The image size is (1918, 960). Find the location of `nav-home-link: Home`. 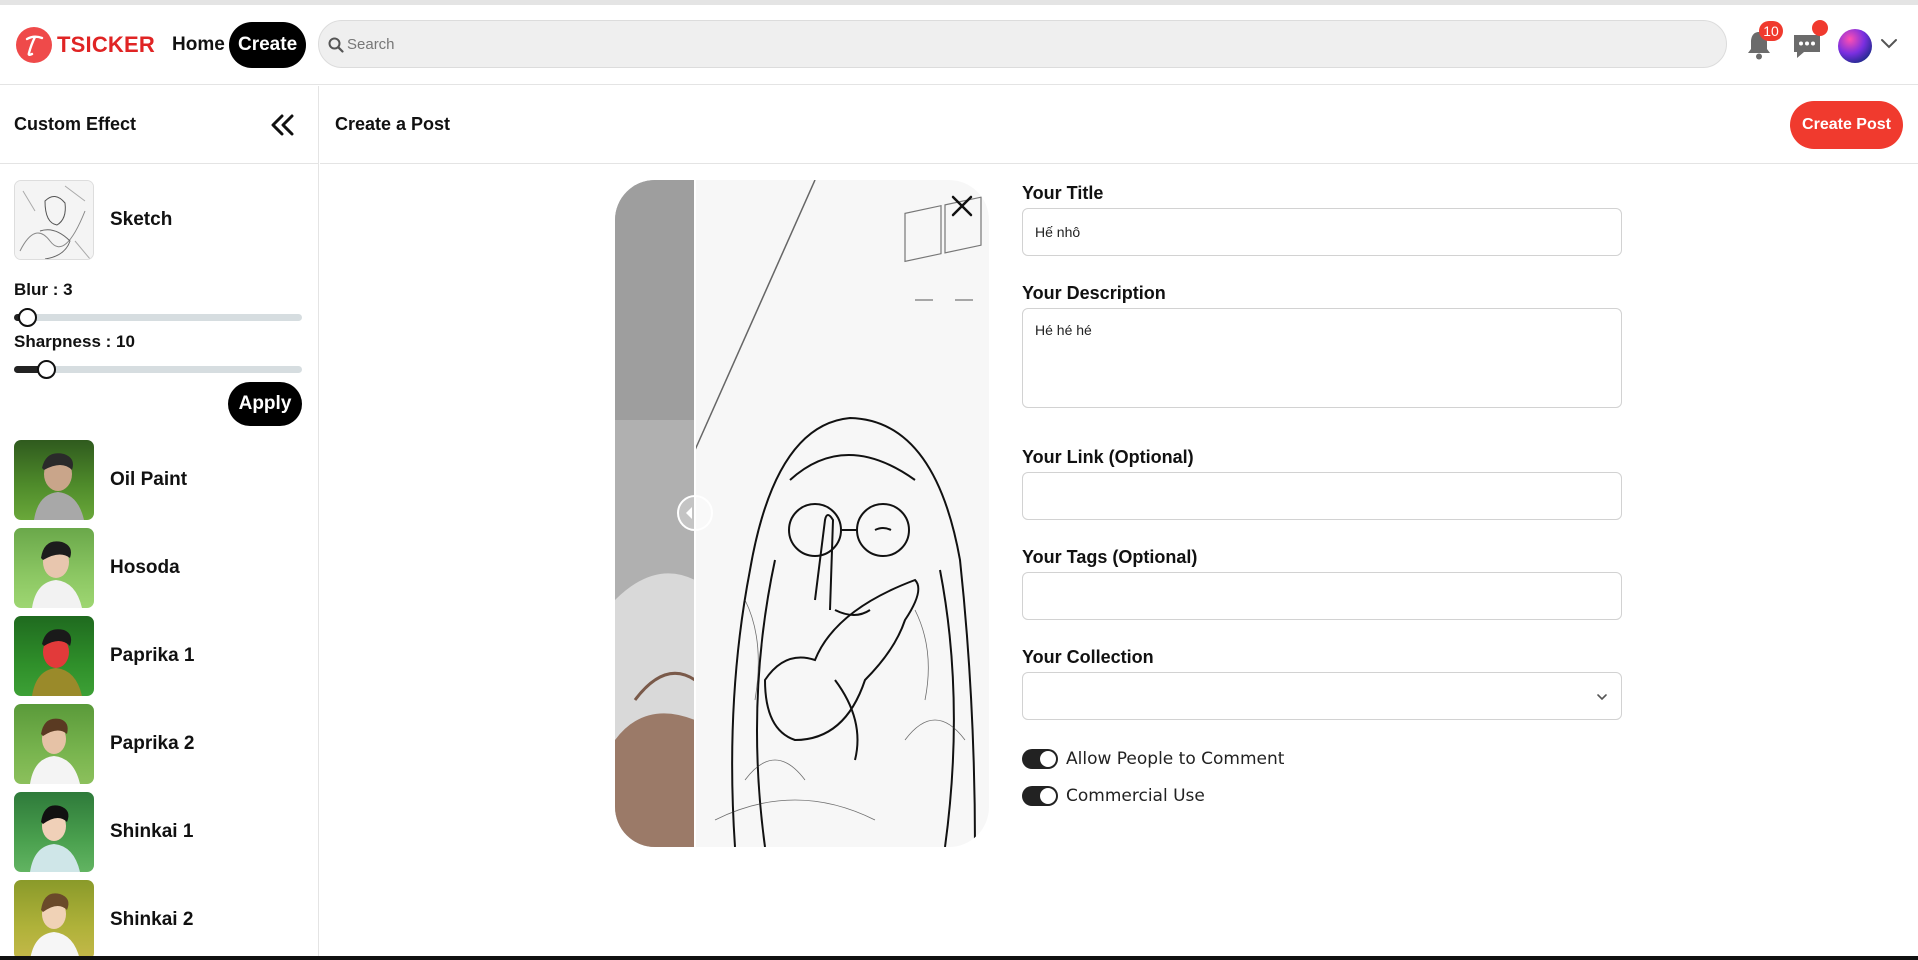

nav-home-link: Home is located at coordinates (198, 45).